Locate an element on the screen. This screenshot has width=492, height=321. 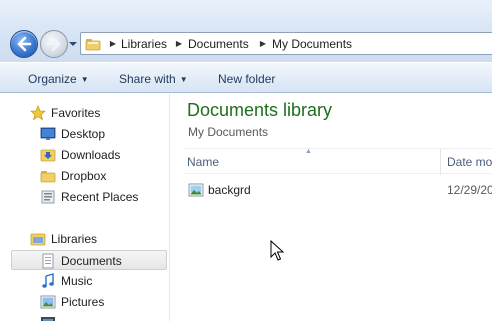
share-with-menu: Share with ▼ is located at coordinates (153, 79).